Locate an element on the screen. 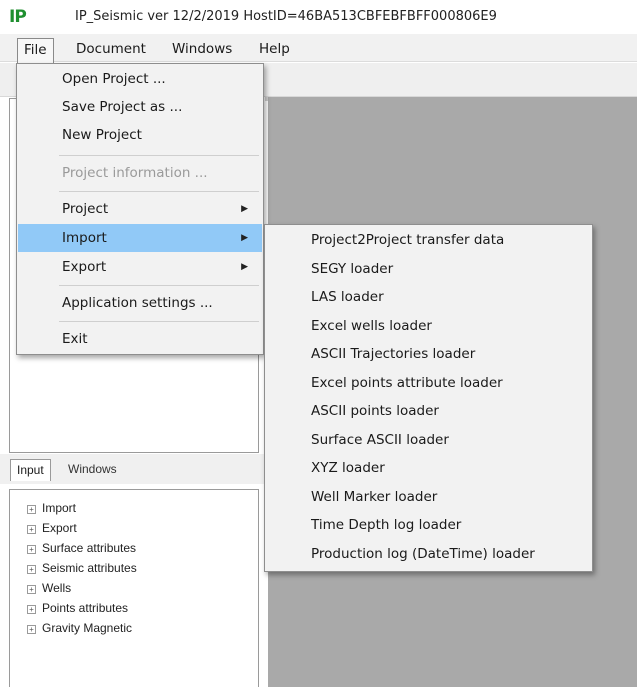  submenu-item-excel-wells-loader: Excel wells loader is located at coordinates (428, 326).